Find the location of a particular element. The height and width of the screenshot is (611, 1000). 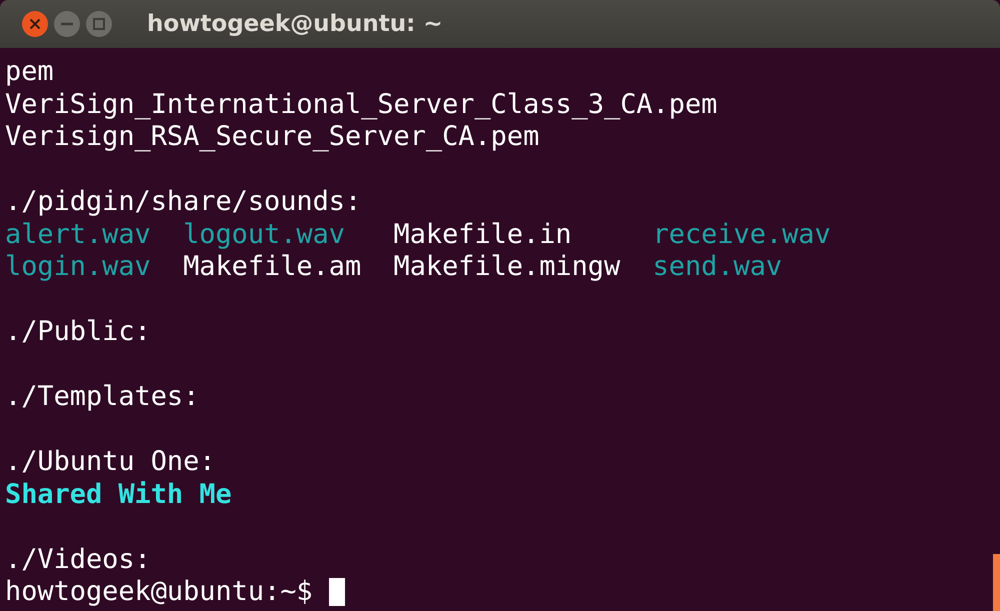

output-line: ./Templates: is located at coordinates (102, 397).